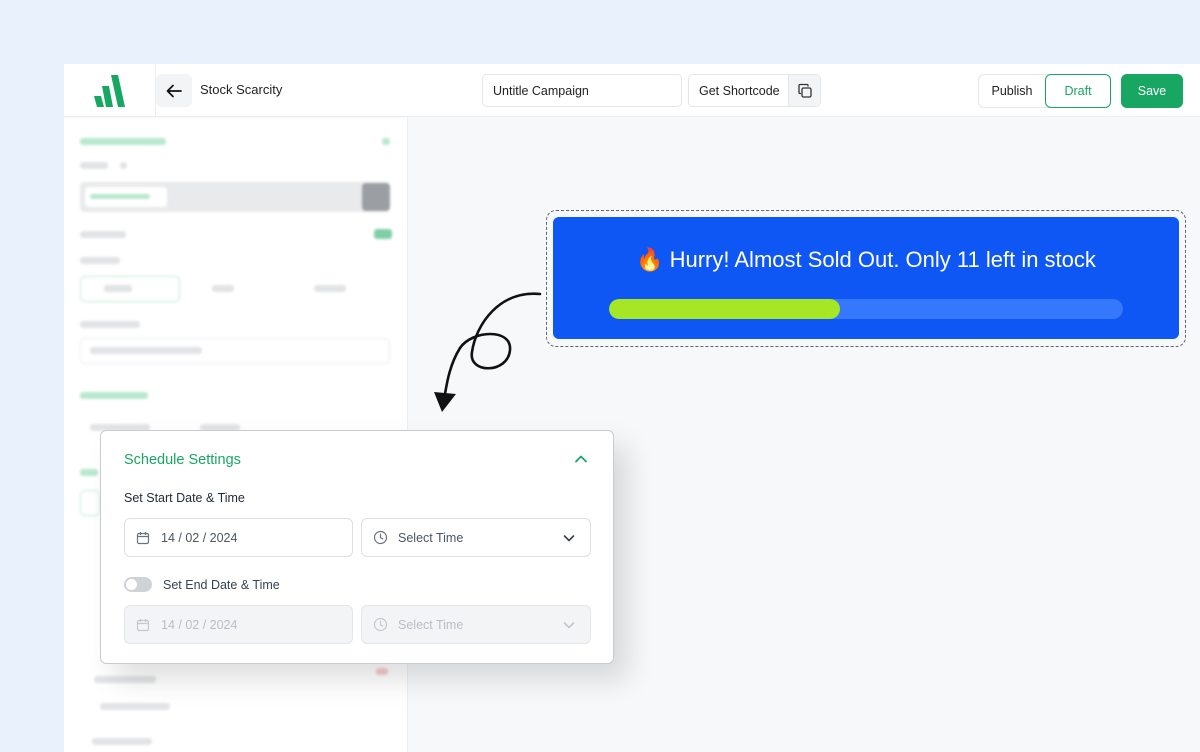  I want to click on shortcode-group: Get Shortcode, so click(754, 90).